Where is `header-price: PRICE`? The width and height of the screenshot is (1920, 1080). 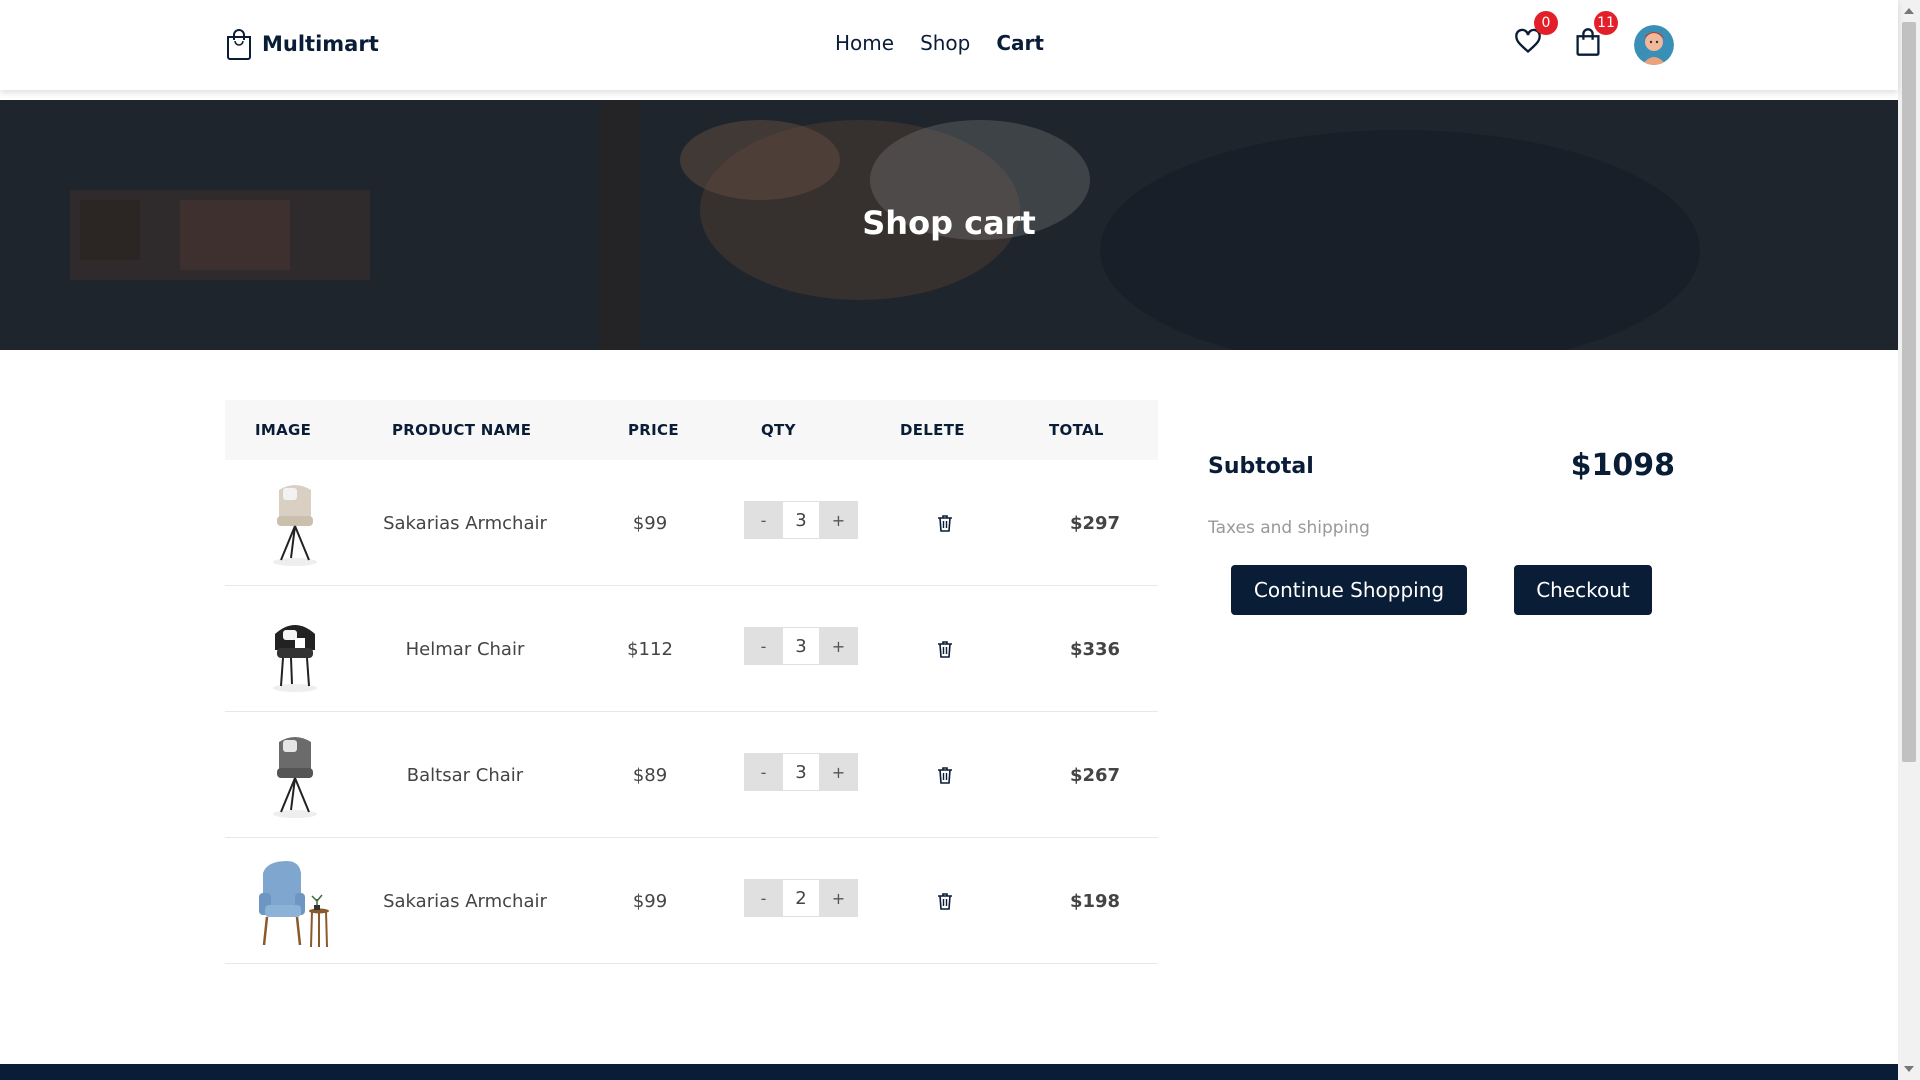 header-price: PRICE is located at coordinates (653, 430).